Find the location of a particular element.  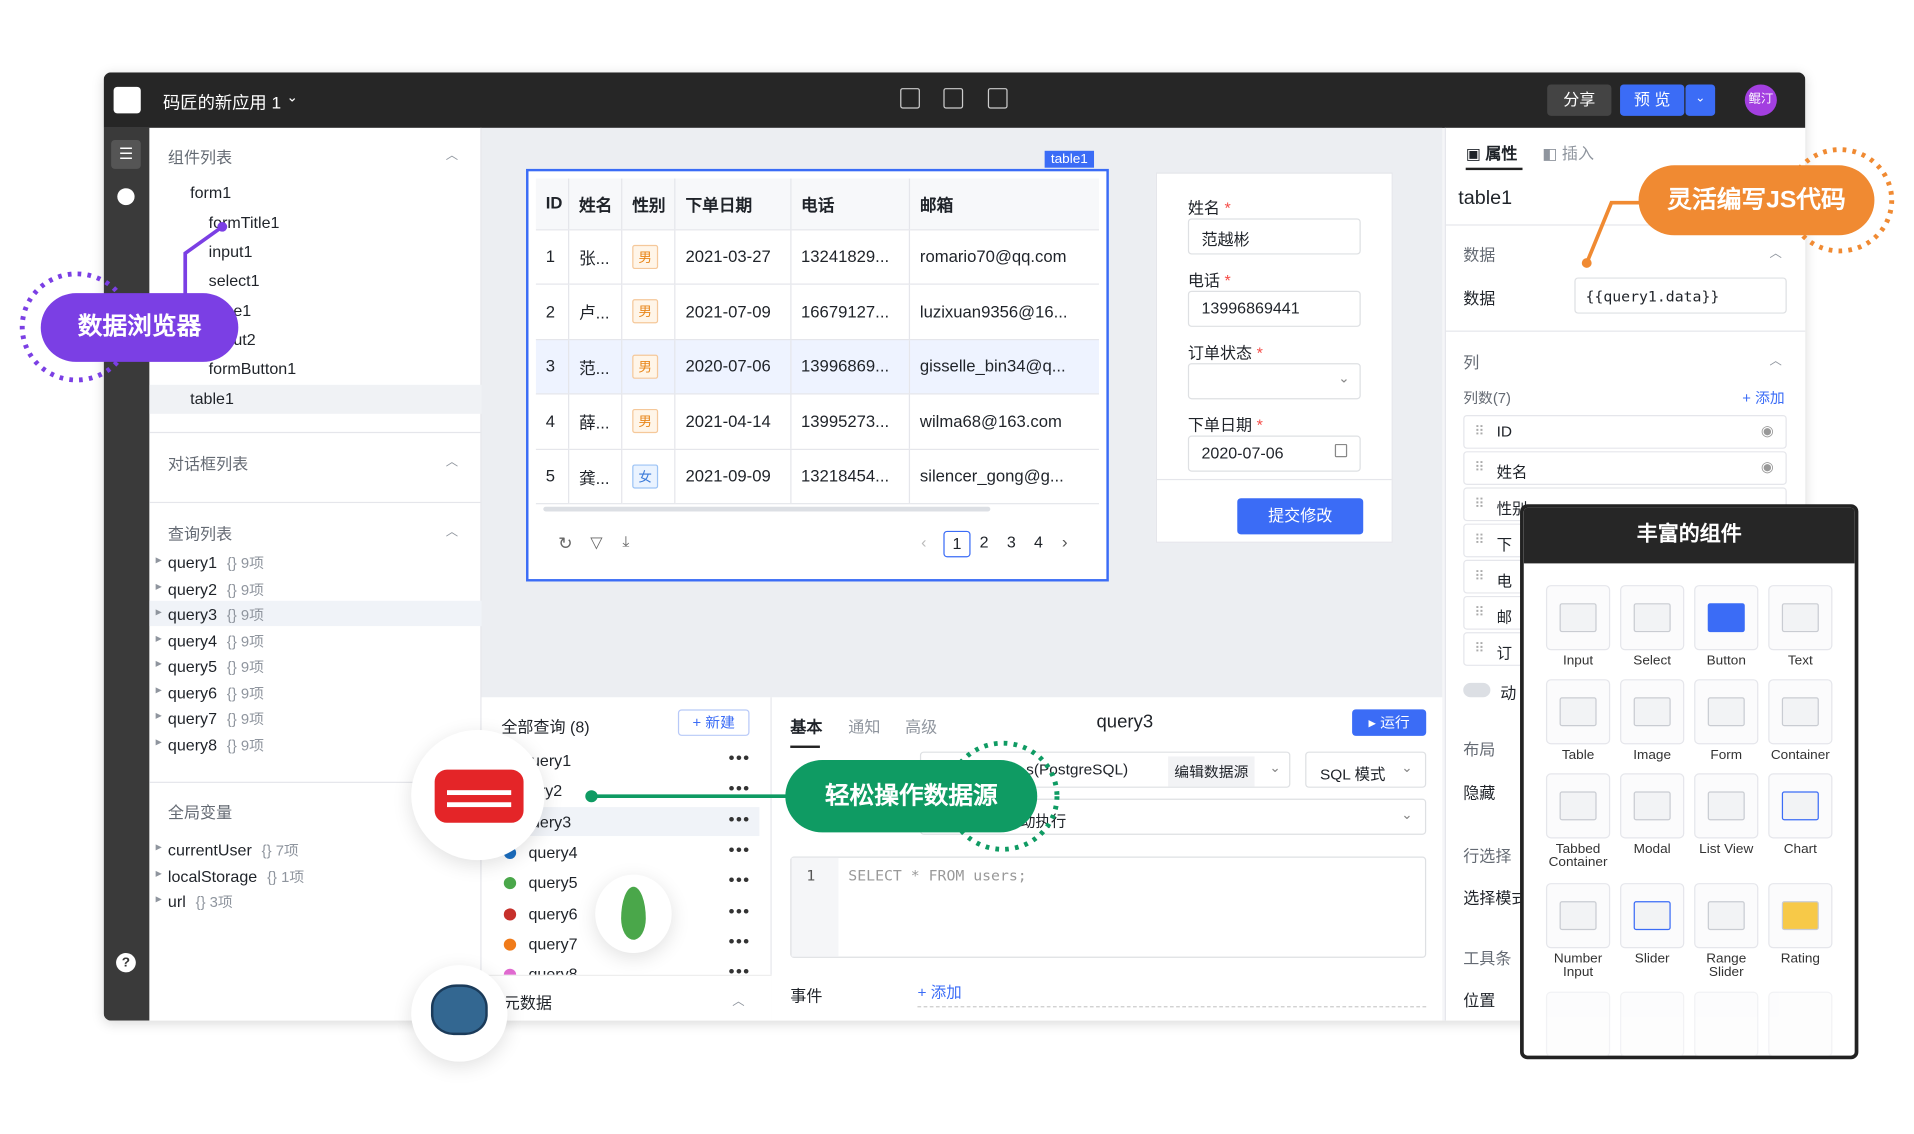

callout-js: 灵活编写JS代码 is located at coordinates (1756, 200).